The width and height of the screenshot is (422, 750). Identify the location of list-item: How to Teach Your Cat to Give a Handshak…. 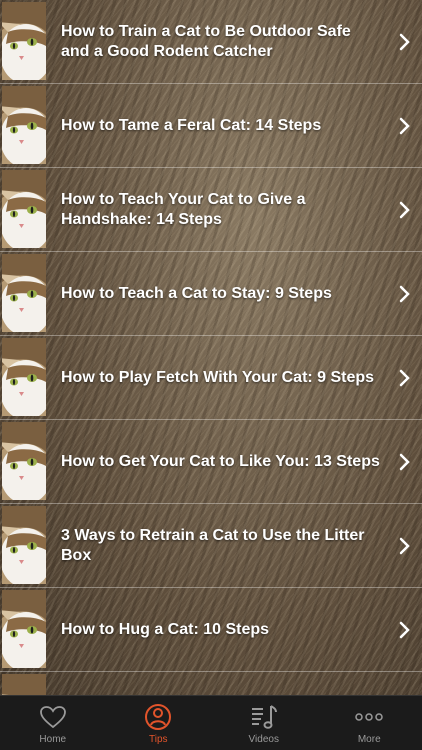
(211, 210).